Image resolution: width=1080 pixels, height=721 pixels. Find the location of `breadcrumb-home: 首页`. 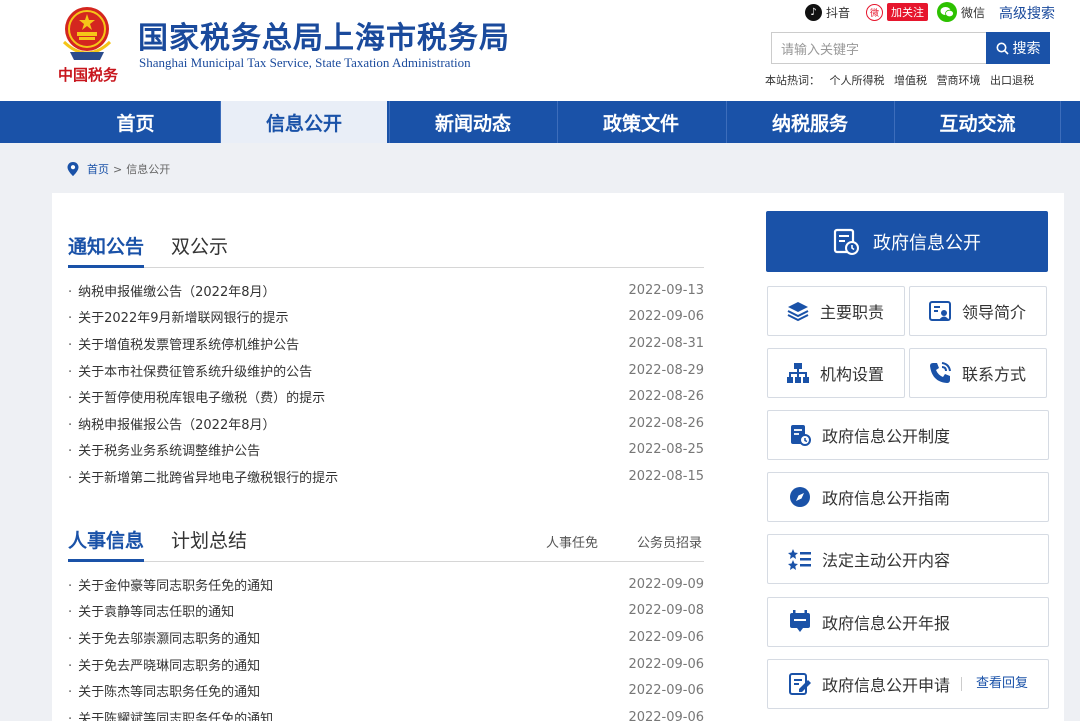

breadcrumb-home: 首页 is located at coordinates (98, 169).